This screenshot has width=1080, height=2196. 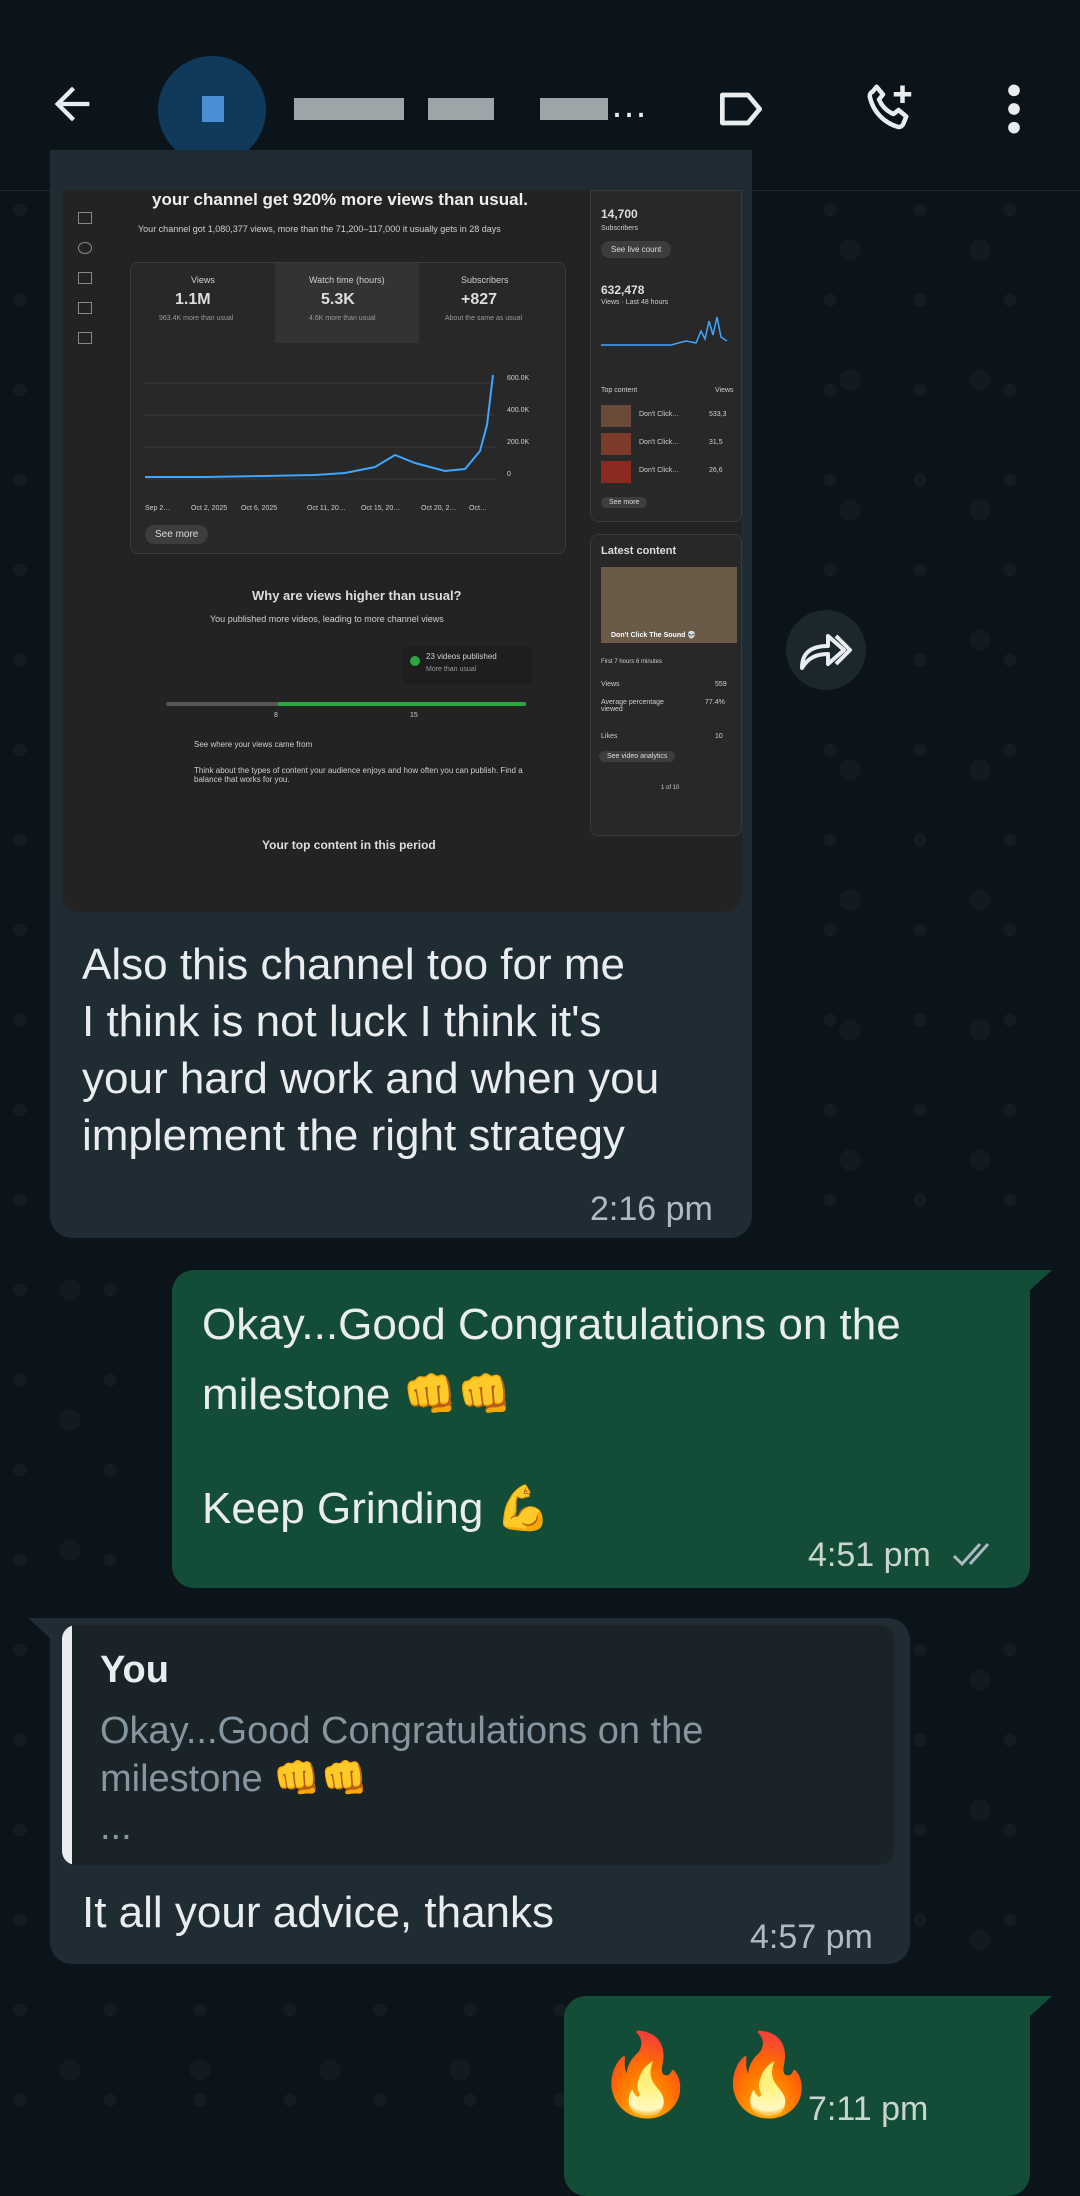 I want to click on more-vert-icon, so click(x=1014, y=109).